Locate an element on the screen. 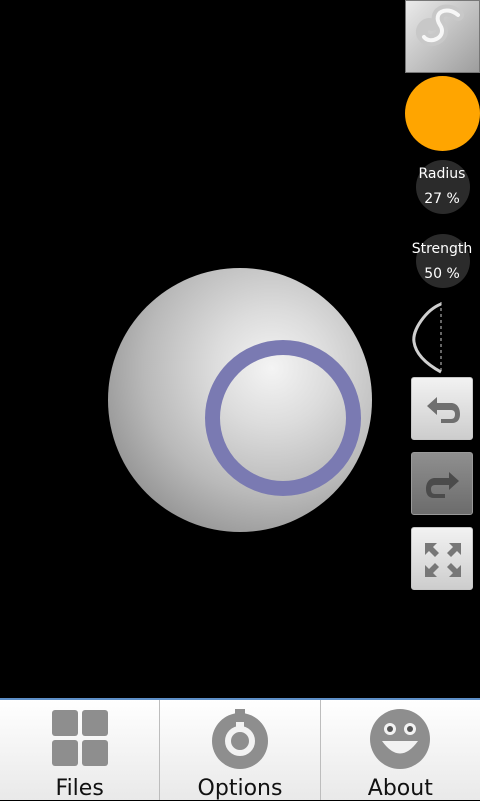  undo-button is located at coordinates (442, 408).